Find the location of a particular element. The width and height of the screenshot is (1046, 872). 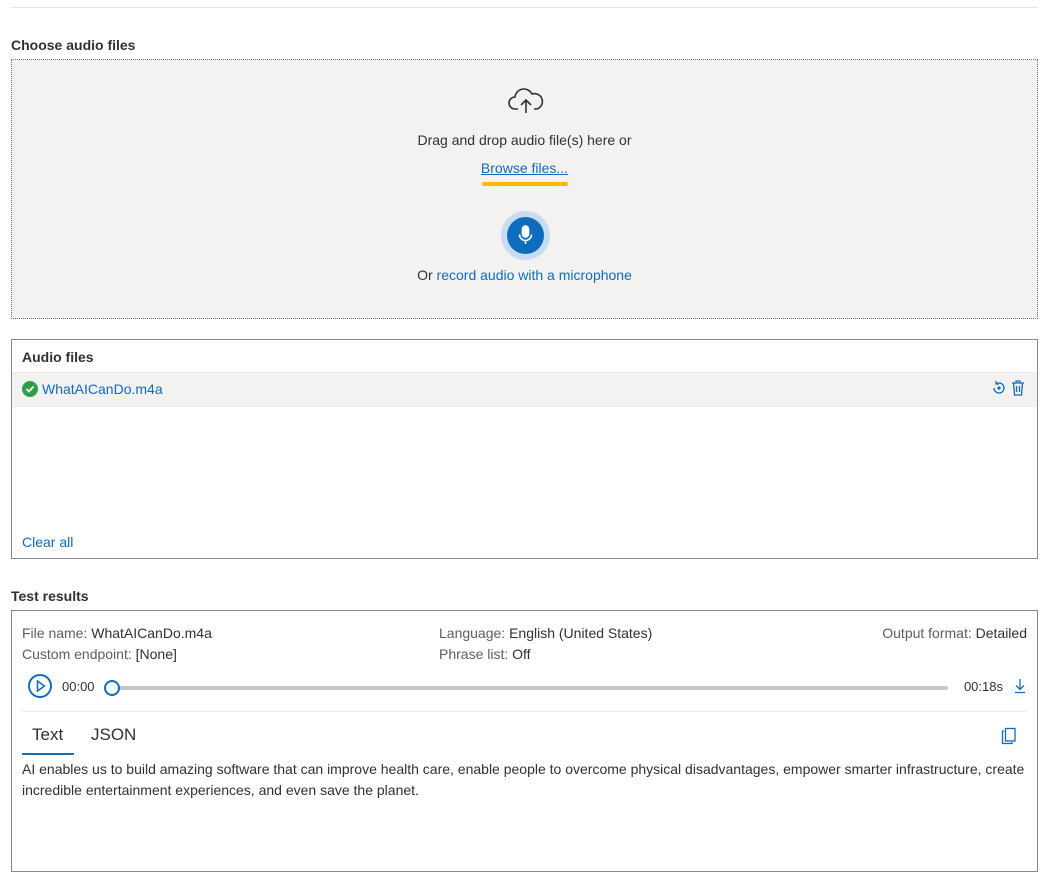

output-format-label: Output format: is located at coordinates (927, 633).